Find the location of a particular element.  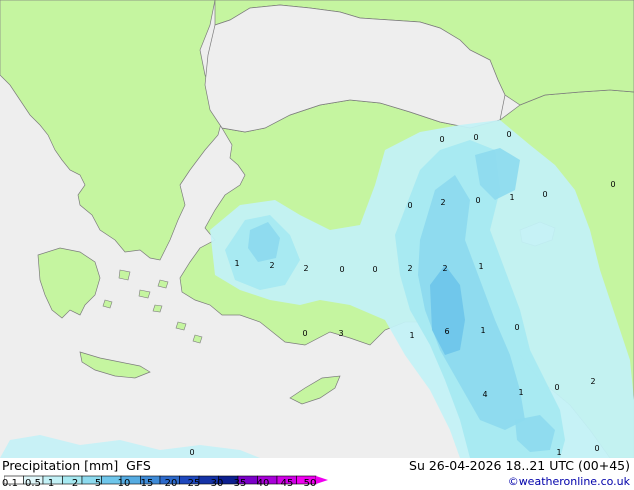

scale-arrow-icon is located at coordinates (322, 480).